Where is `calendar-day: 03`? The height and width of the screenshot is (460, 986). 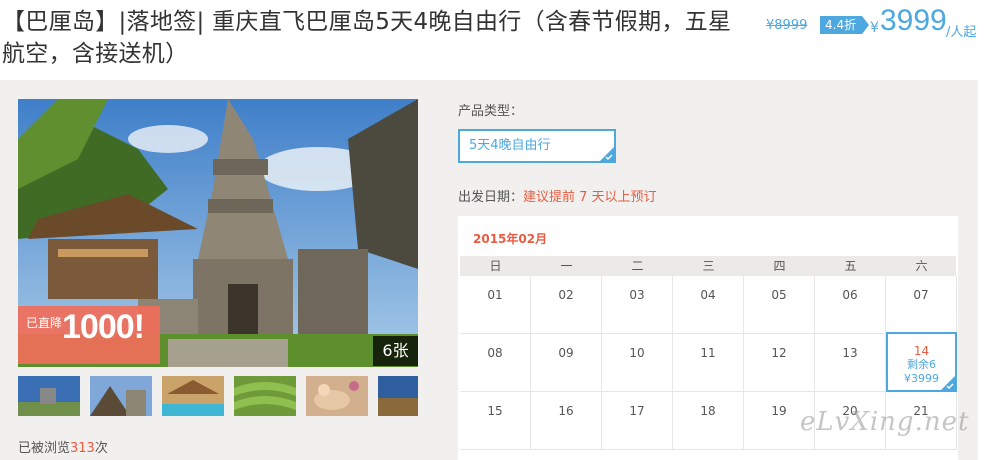
calendar-day: 03 is located at coordinates (637, 305).